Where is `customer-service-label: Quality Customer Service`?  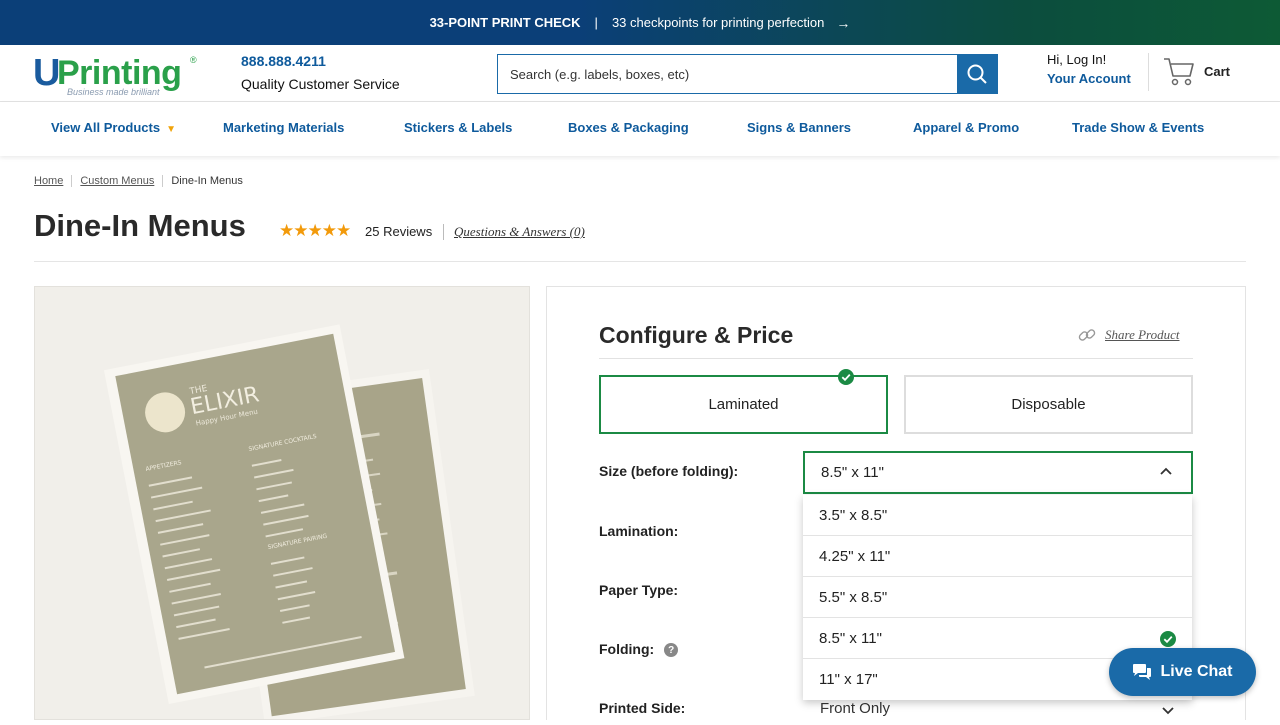 customer-service-label: Quality Customer Service is located at coordinates (320, 84).